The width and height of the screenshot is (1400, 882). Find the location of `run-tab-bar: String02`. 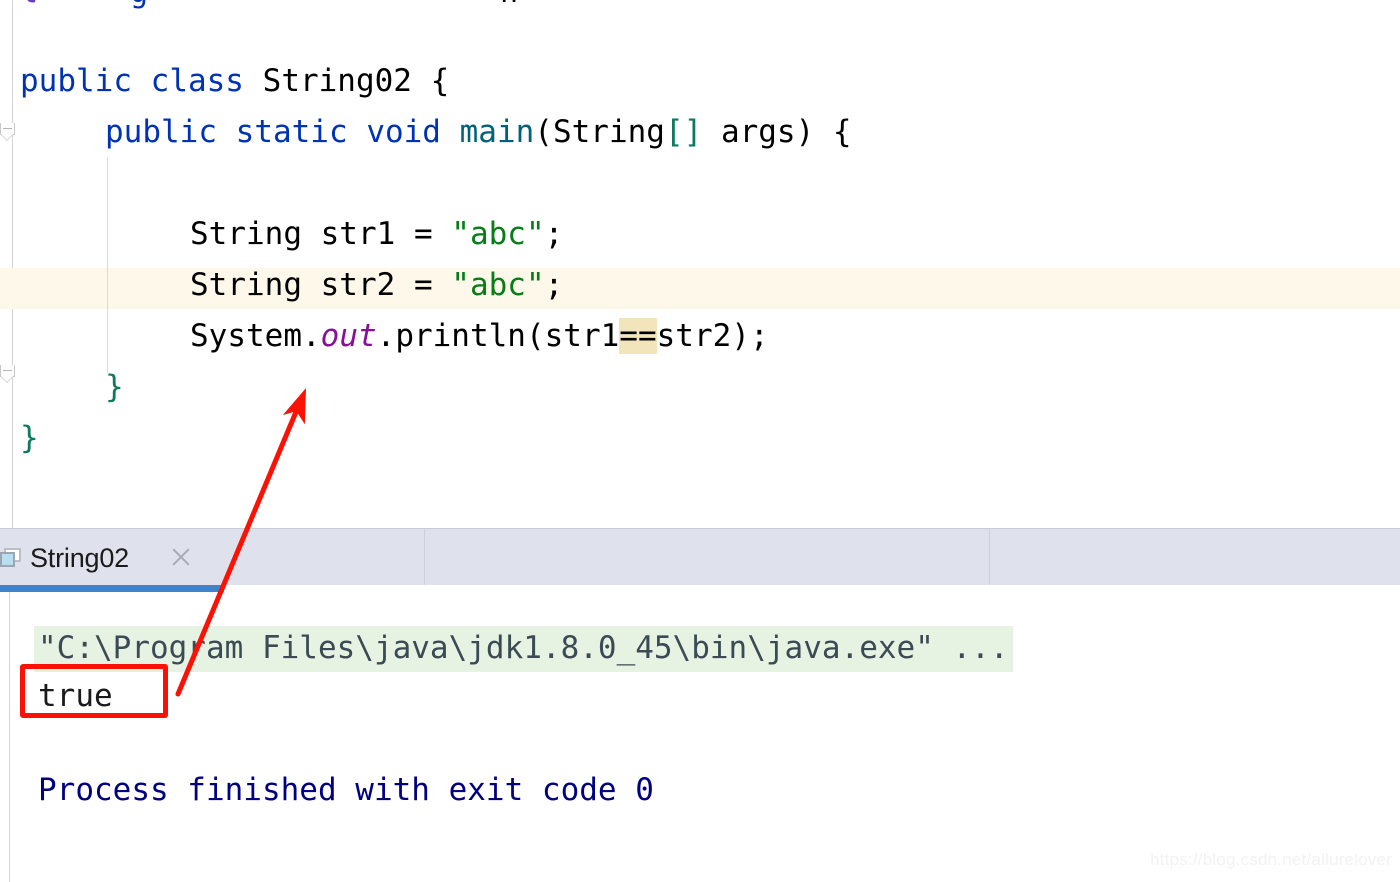

run-tab-bar: String02 is located at coordinates (700, 557).